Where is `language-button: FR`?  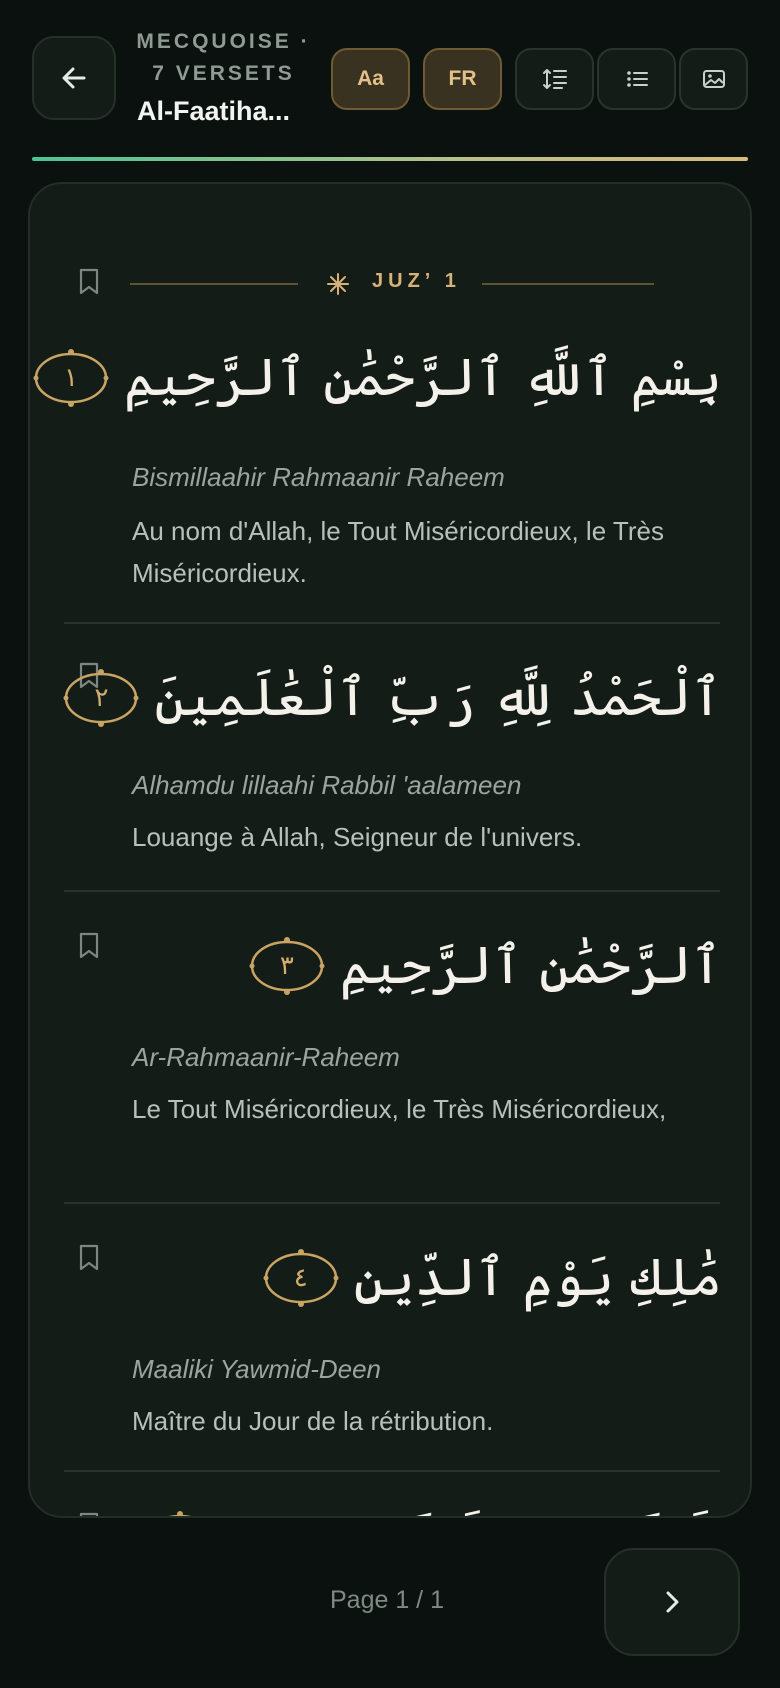 language-button: FR is located at coordinates (462, 79).